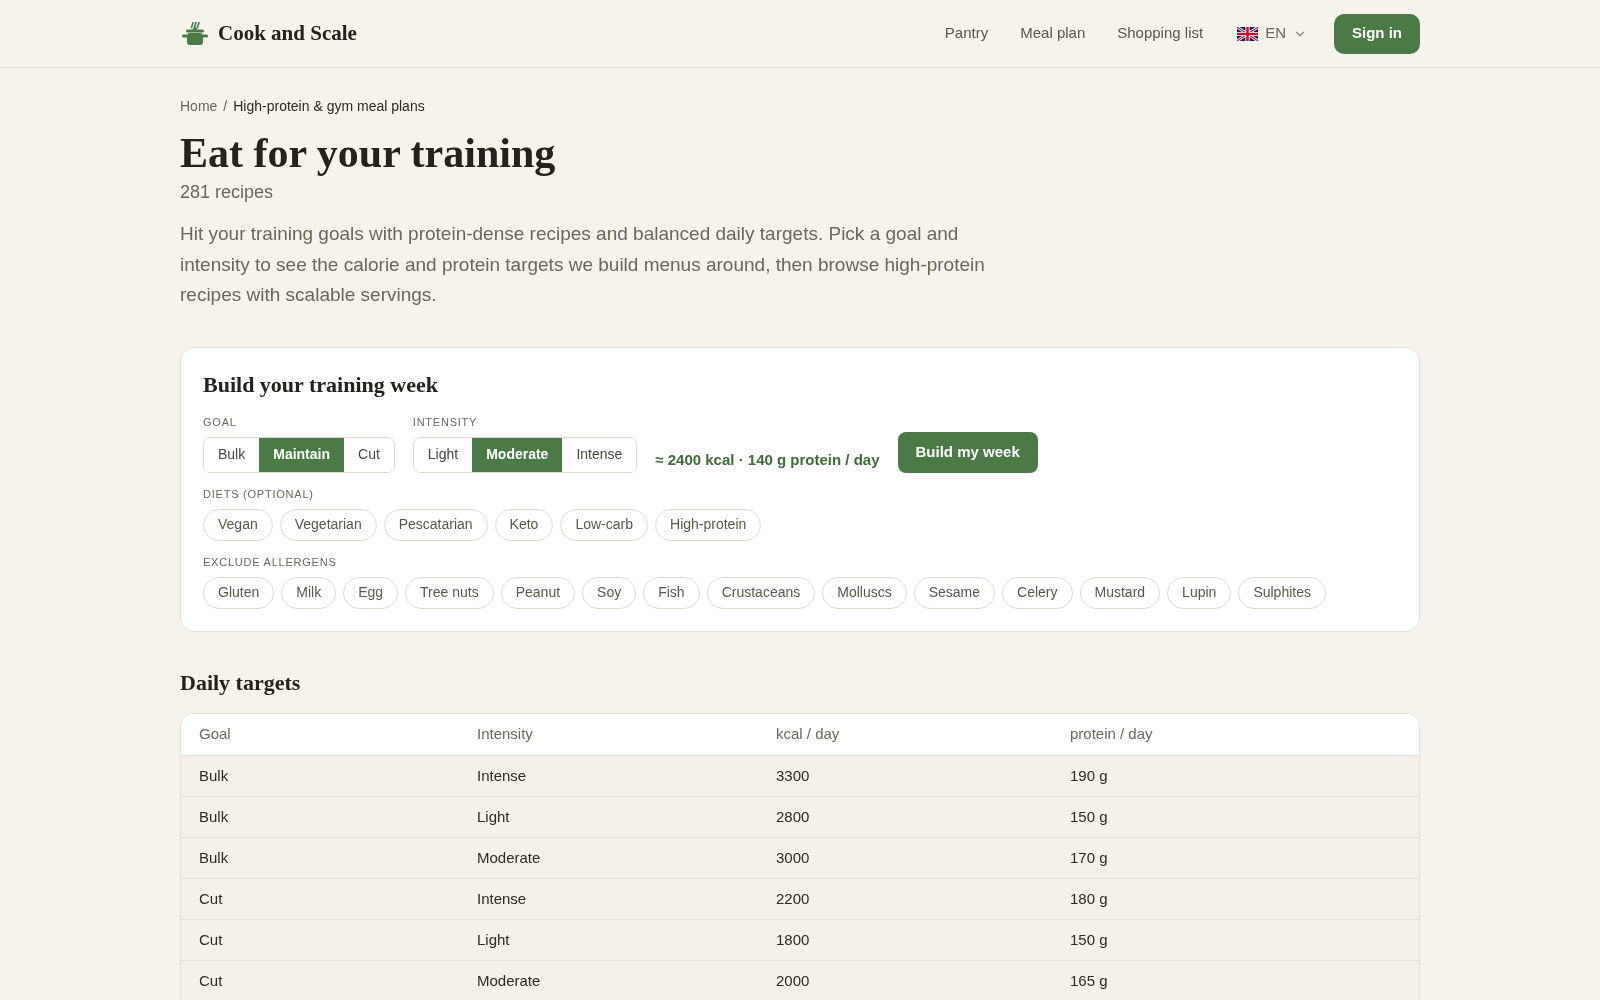  Describe the element at coordinates (259, 493) in the screenshot. I see `field-label: DIETS (OPTIONAL)` at that location.